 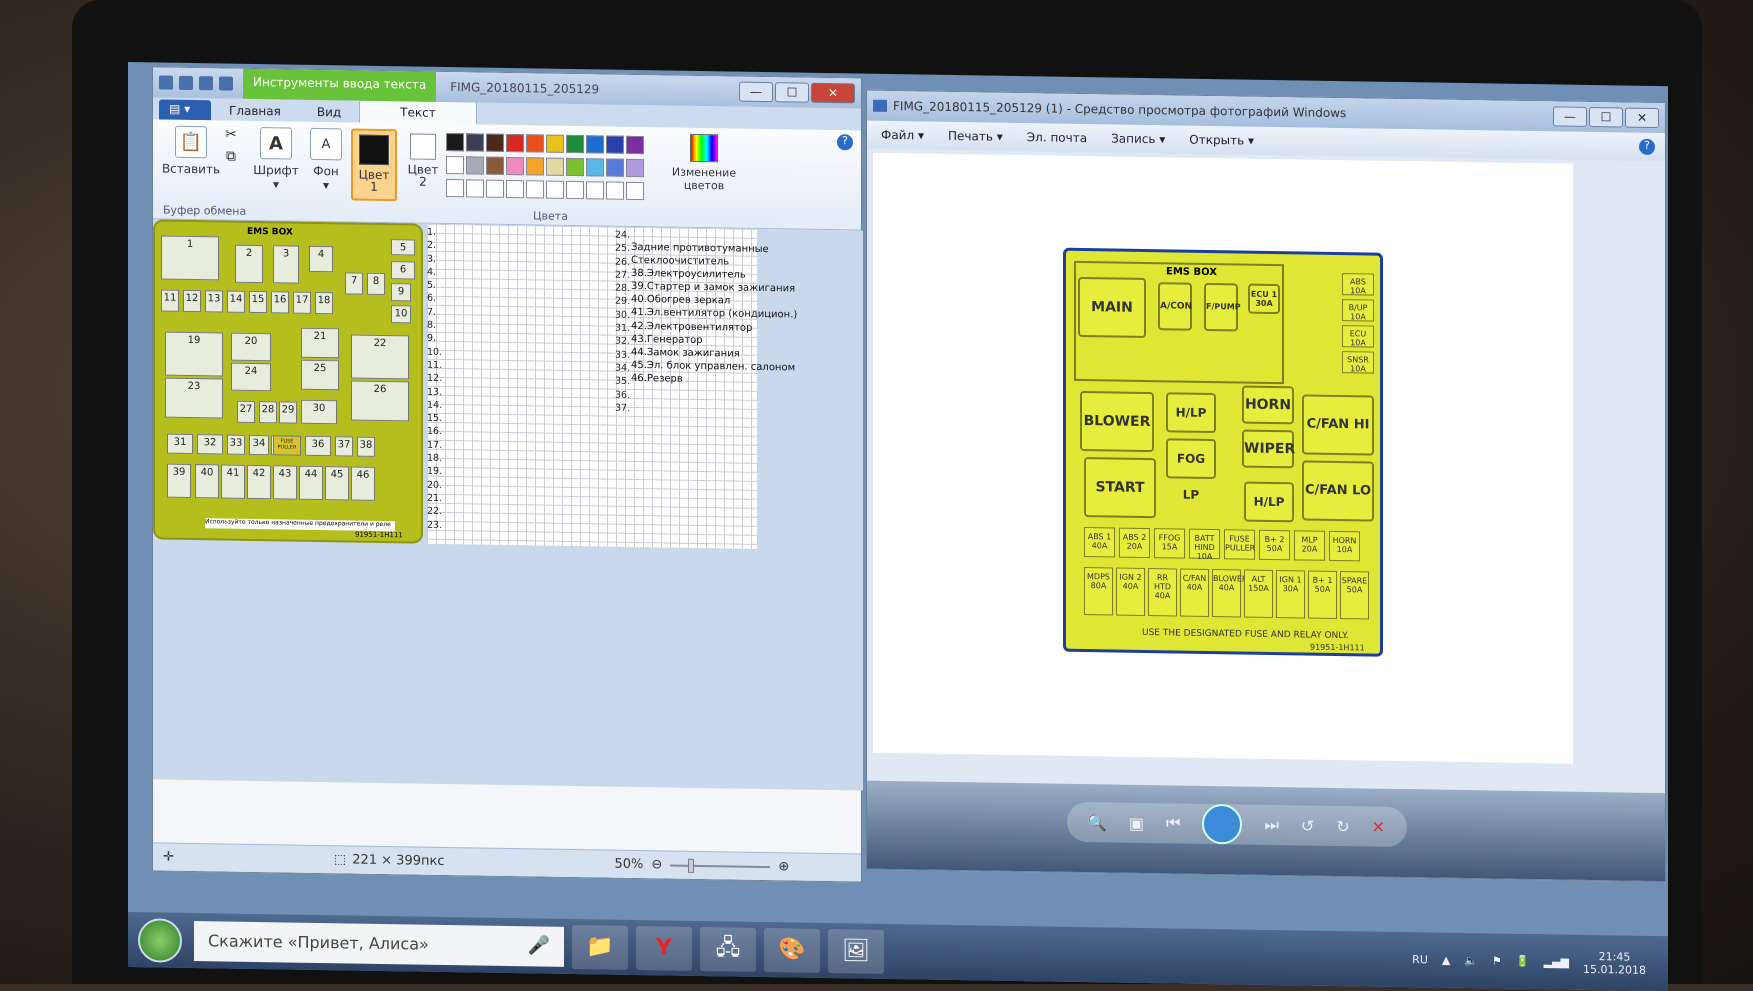 What do you see at coordinates (783, 866) in the screenshot?
I see `zoom-in-button: ⊕` at bounding box center [783, 866].